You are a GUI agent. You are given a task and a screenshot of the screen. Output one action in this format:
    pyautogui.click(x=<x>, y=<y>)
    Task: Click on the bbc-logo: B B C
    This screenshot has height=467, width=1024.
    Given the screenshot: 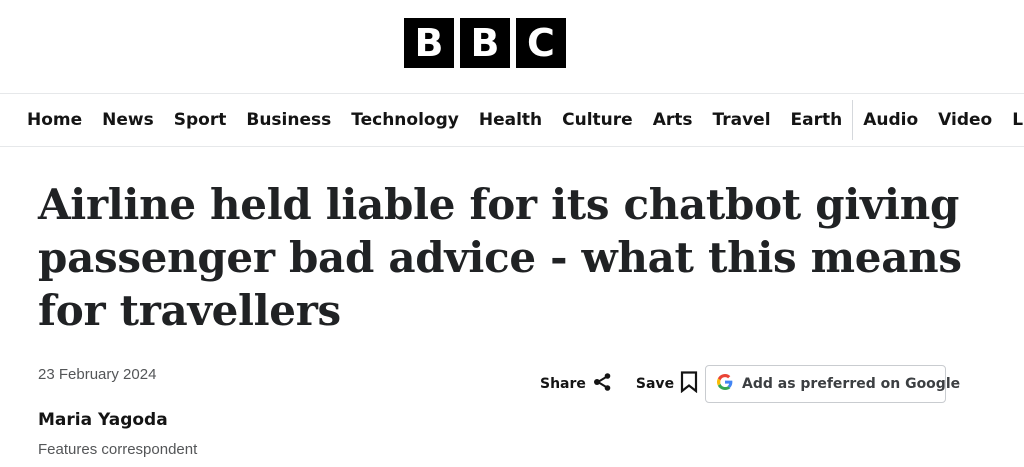 What is the action you would take?
    pyautogui.click(x=485, y=43)
    